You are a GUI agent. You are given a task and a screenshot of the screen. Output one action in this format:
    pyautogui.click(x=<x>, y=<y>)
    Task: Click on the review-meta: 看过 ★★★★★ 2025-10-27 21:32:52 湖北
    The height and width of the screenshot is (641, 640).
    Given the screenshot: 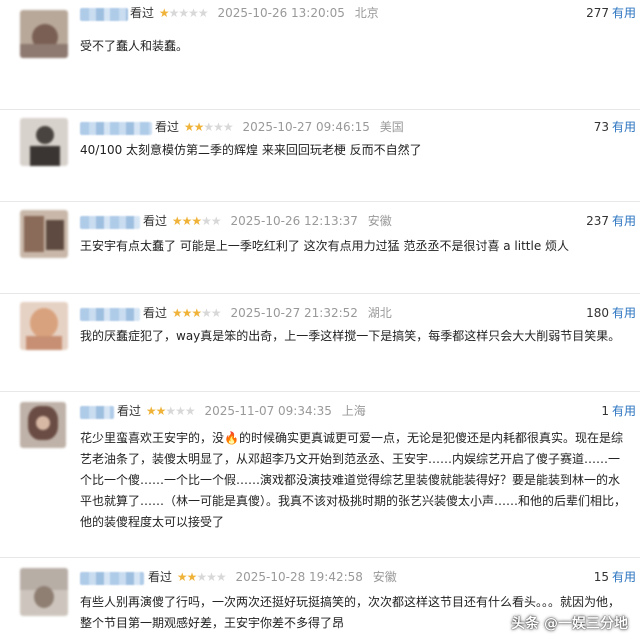 What is the action you would take?
    pyautogui.click(x=267, y=313)
    